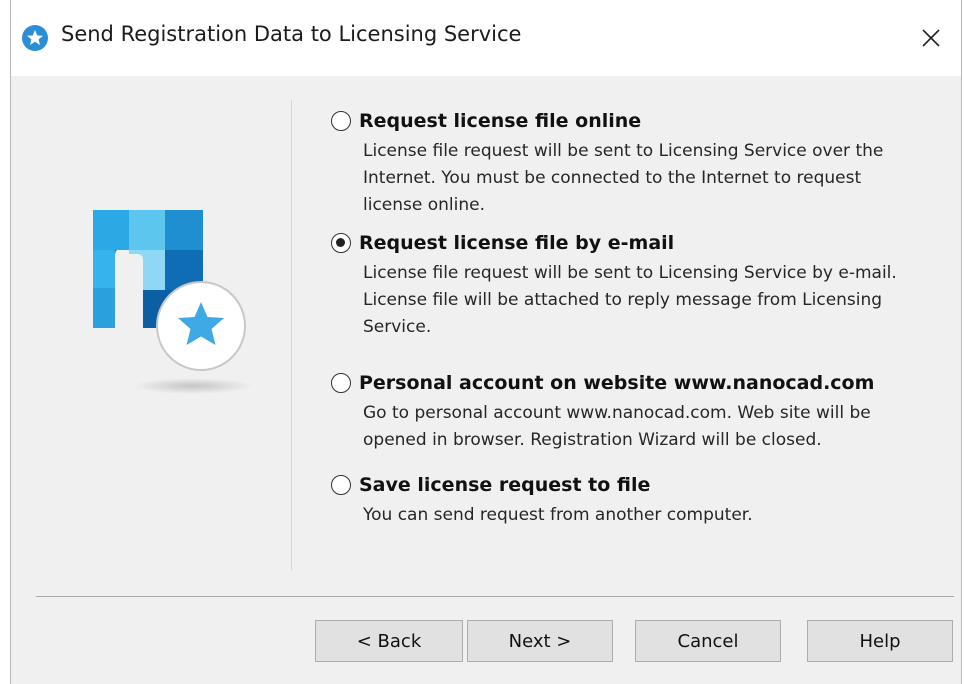 Image resolution: width=964 pixels, height=684 pixels. I want to click on radio-request-email, so click(341, 243).